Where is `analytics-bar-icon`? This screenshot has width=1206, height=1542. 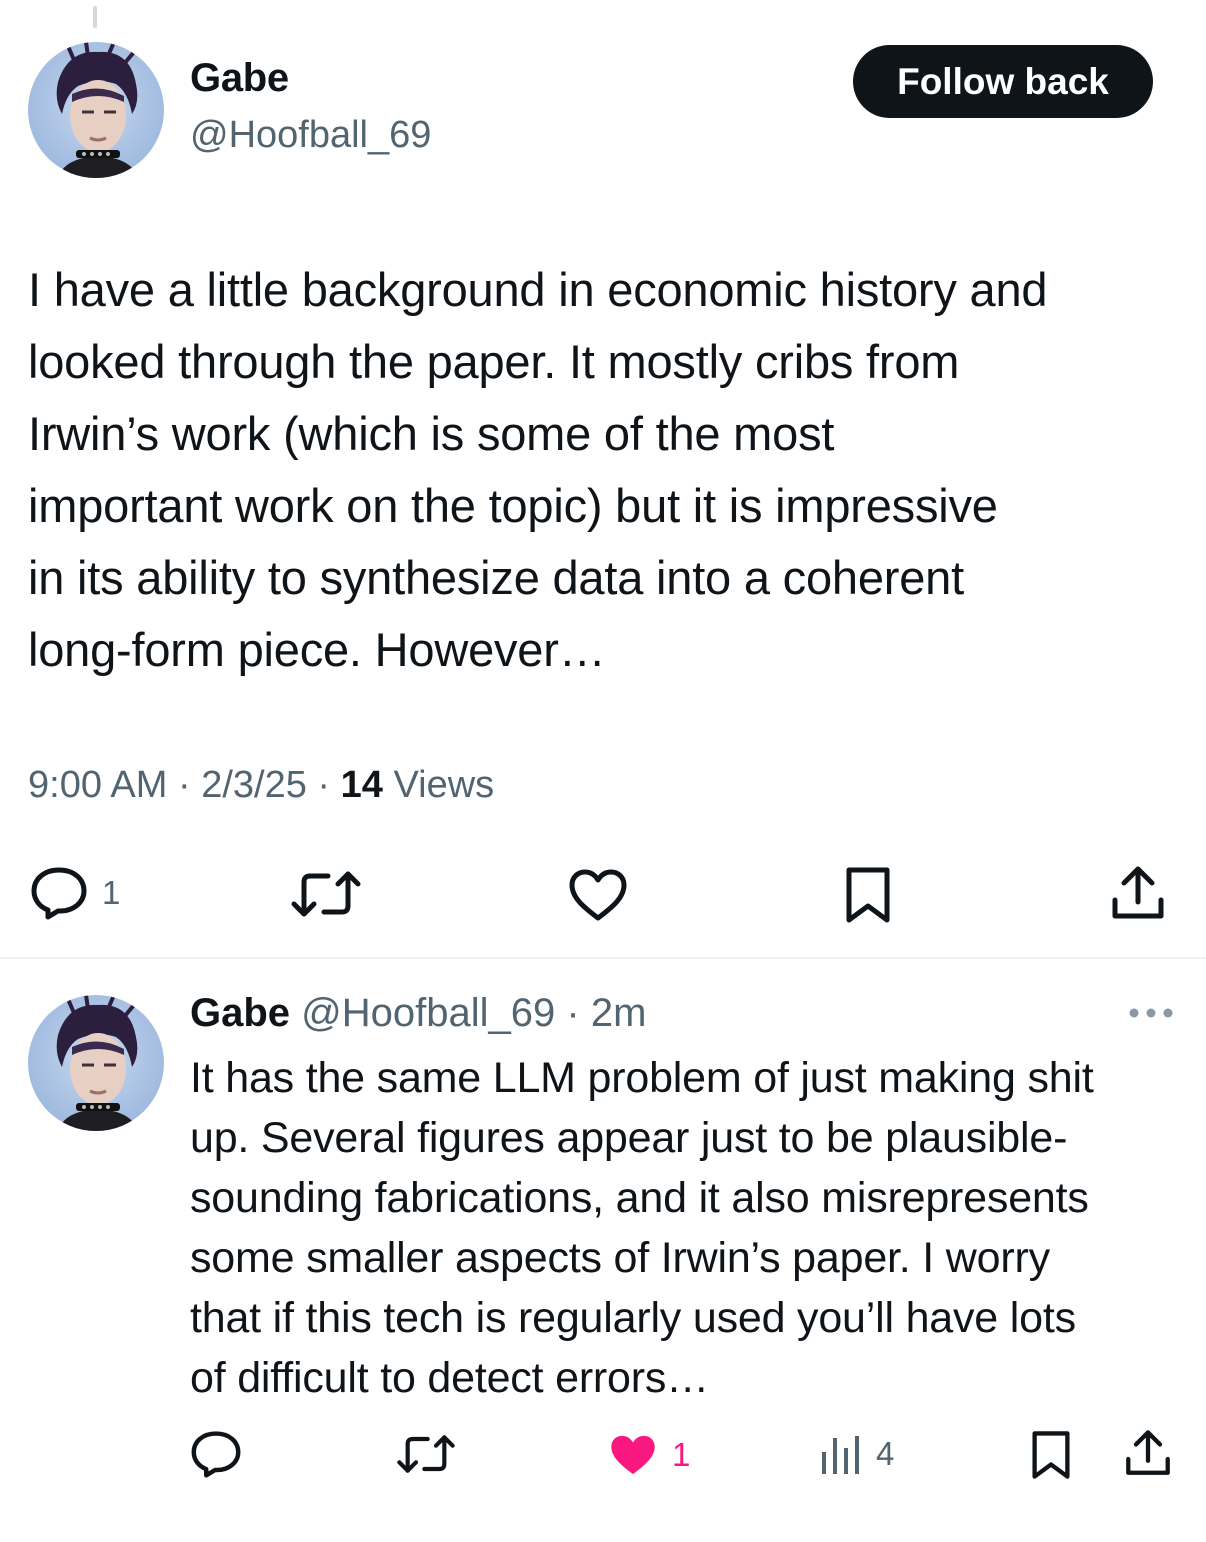 analytics-bar-icon is located at coordinates (840, 1455).